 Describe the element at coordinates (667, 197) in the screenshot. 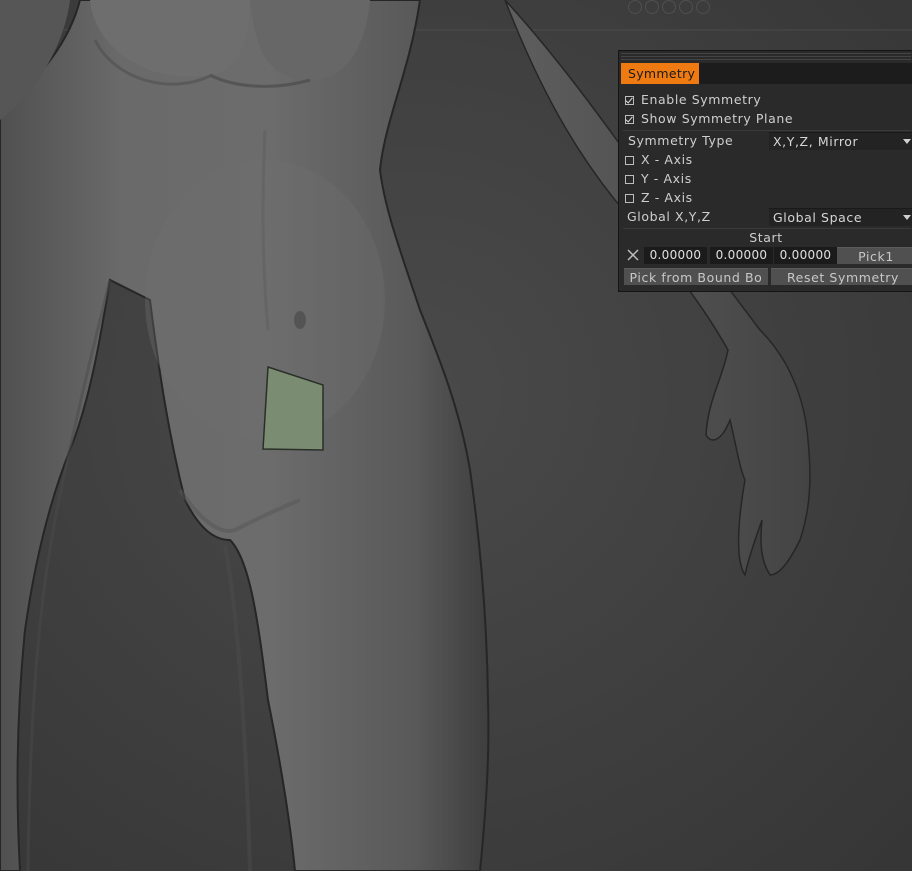

I see `z-axis-label: Z - Axis` at that location.